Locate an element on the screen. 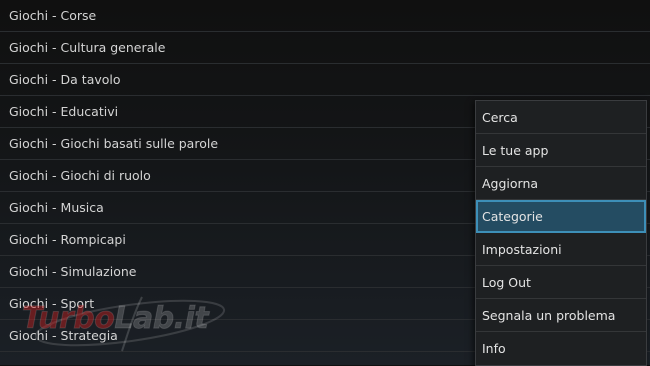 The image size is (650, 366). menu-item-categorie: Categorie is located at coordinates (561, 216).